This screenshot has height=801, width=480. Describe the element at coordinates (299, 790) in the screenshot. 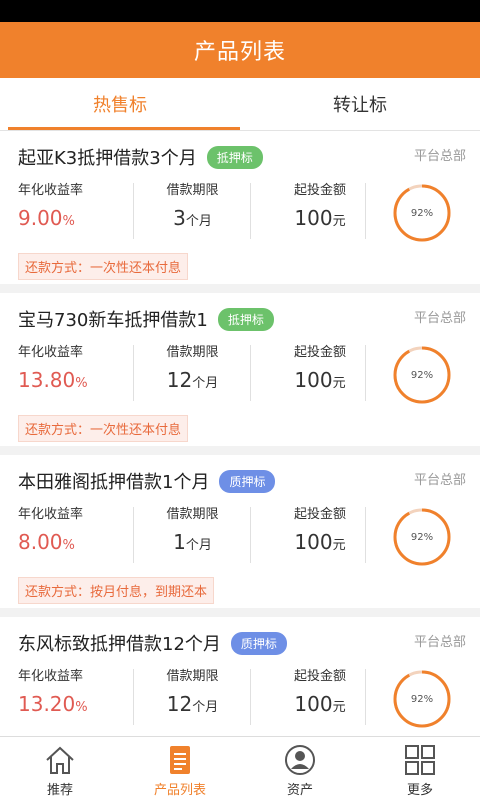

I see `nav-label: 资产` at that location.